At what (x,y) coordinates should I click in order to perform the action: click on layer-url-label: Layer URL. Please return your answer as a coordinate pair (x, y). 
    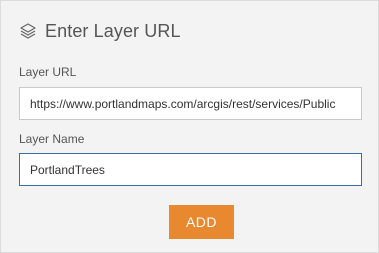
    Looking at the image, I should click on (48, 72).